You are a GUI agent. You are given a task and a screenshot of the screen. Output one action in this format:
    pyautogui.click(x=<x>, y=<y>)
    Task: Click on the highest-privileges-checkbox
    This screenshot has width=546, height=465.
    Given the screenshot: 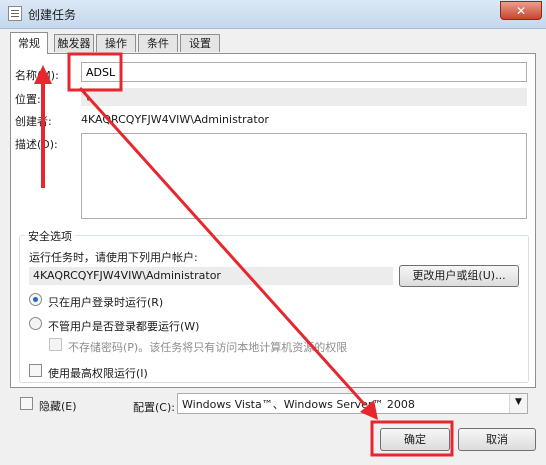 What is the action you would take?
    pyautogui.click(x=35, y=370)
    